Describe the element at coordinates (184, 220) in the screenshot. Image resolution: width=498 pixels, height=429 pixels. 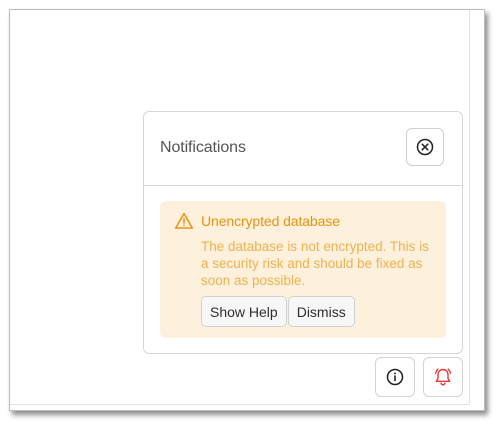
I see `warning-triangle-icon` at that location.